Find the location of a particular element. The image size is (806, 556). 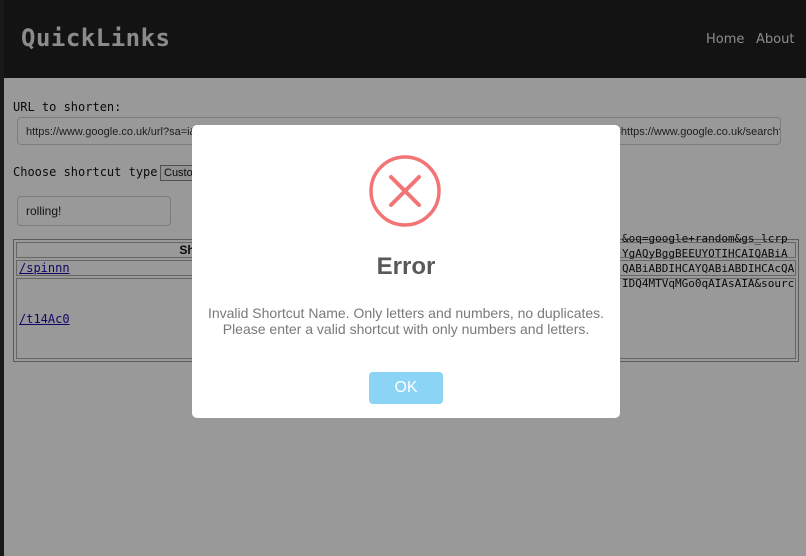

ok-button: OK is located at coordinates (406, 388).